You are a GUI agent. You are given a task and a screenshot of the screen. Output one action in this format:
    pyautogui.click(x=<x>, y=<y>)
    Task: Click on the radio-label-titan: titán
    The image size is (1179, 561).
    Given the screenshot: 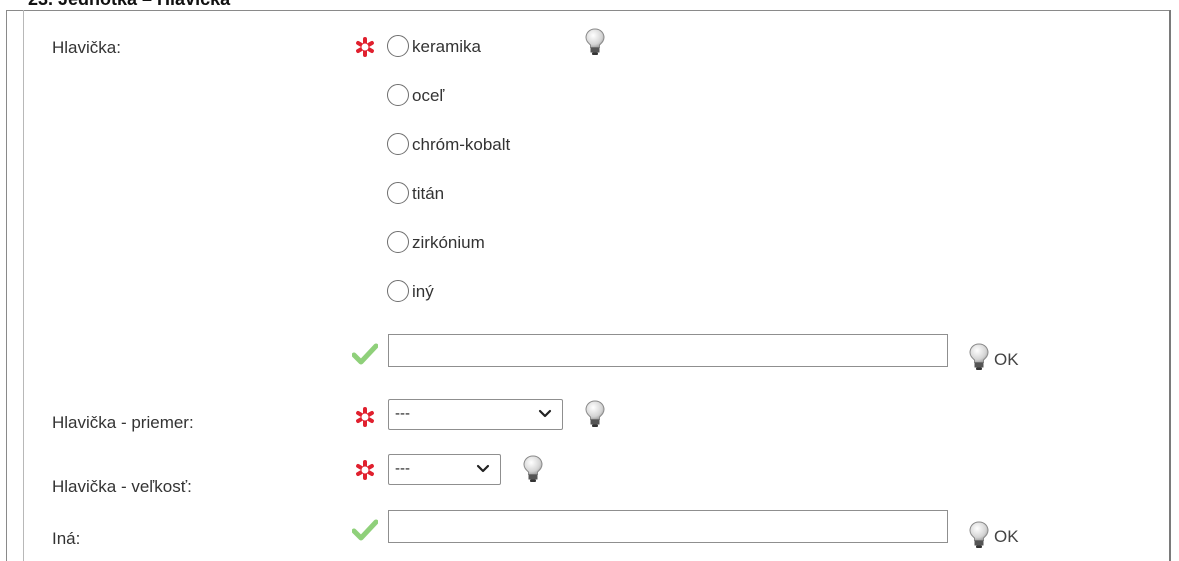 What is the action you would take?
    pyautogui.click(x=428, y=193)
    